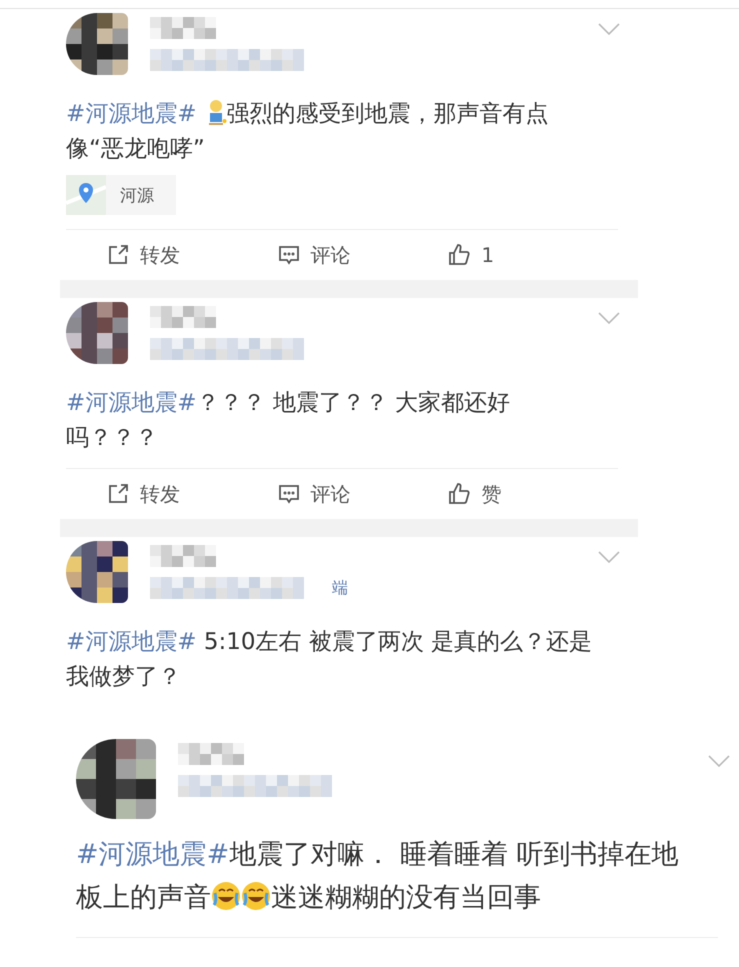  Describe the element at coordinates (378, 876) in the screenshot. I see `post-text: #河源地震#地震了对嘛． 睡着睡着 听到书掉在地板上的声音 迷迷糊糊的没有当回事` at that location.